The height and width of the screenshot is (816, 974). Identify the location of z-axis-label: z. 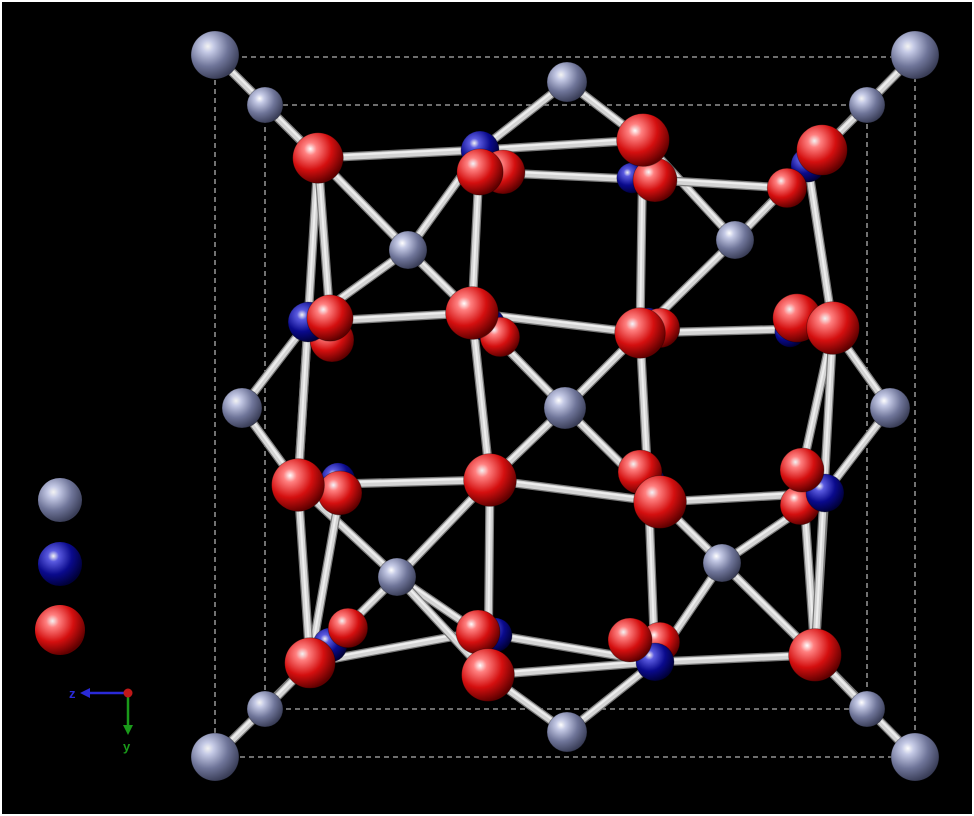
(72, 693).